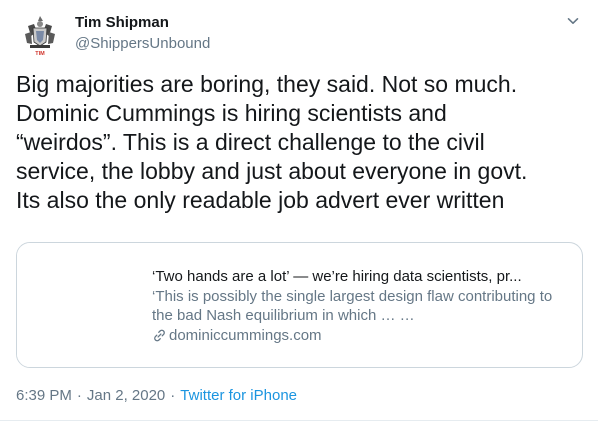  I want to click on card-domain: dominiccummings.com, so click(359, 335).